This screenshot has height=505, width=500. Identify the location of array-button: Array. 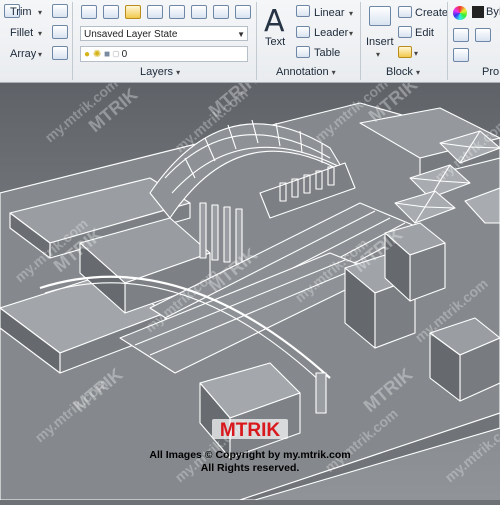
(23, 54).